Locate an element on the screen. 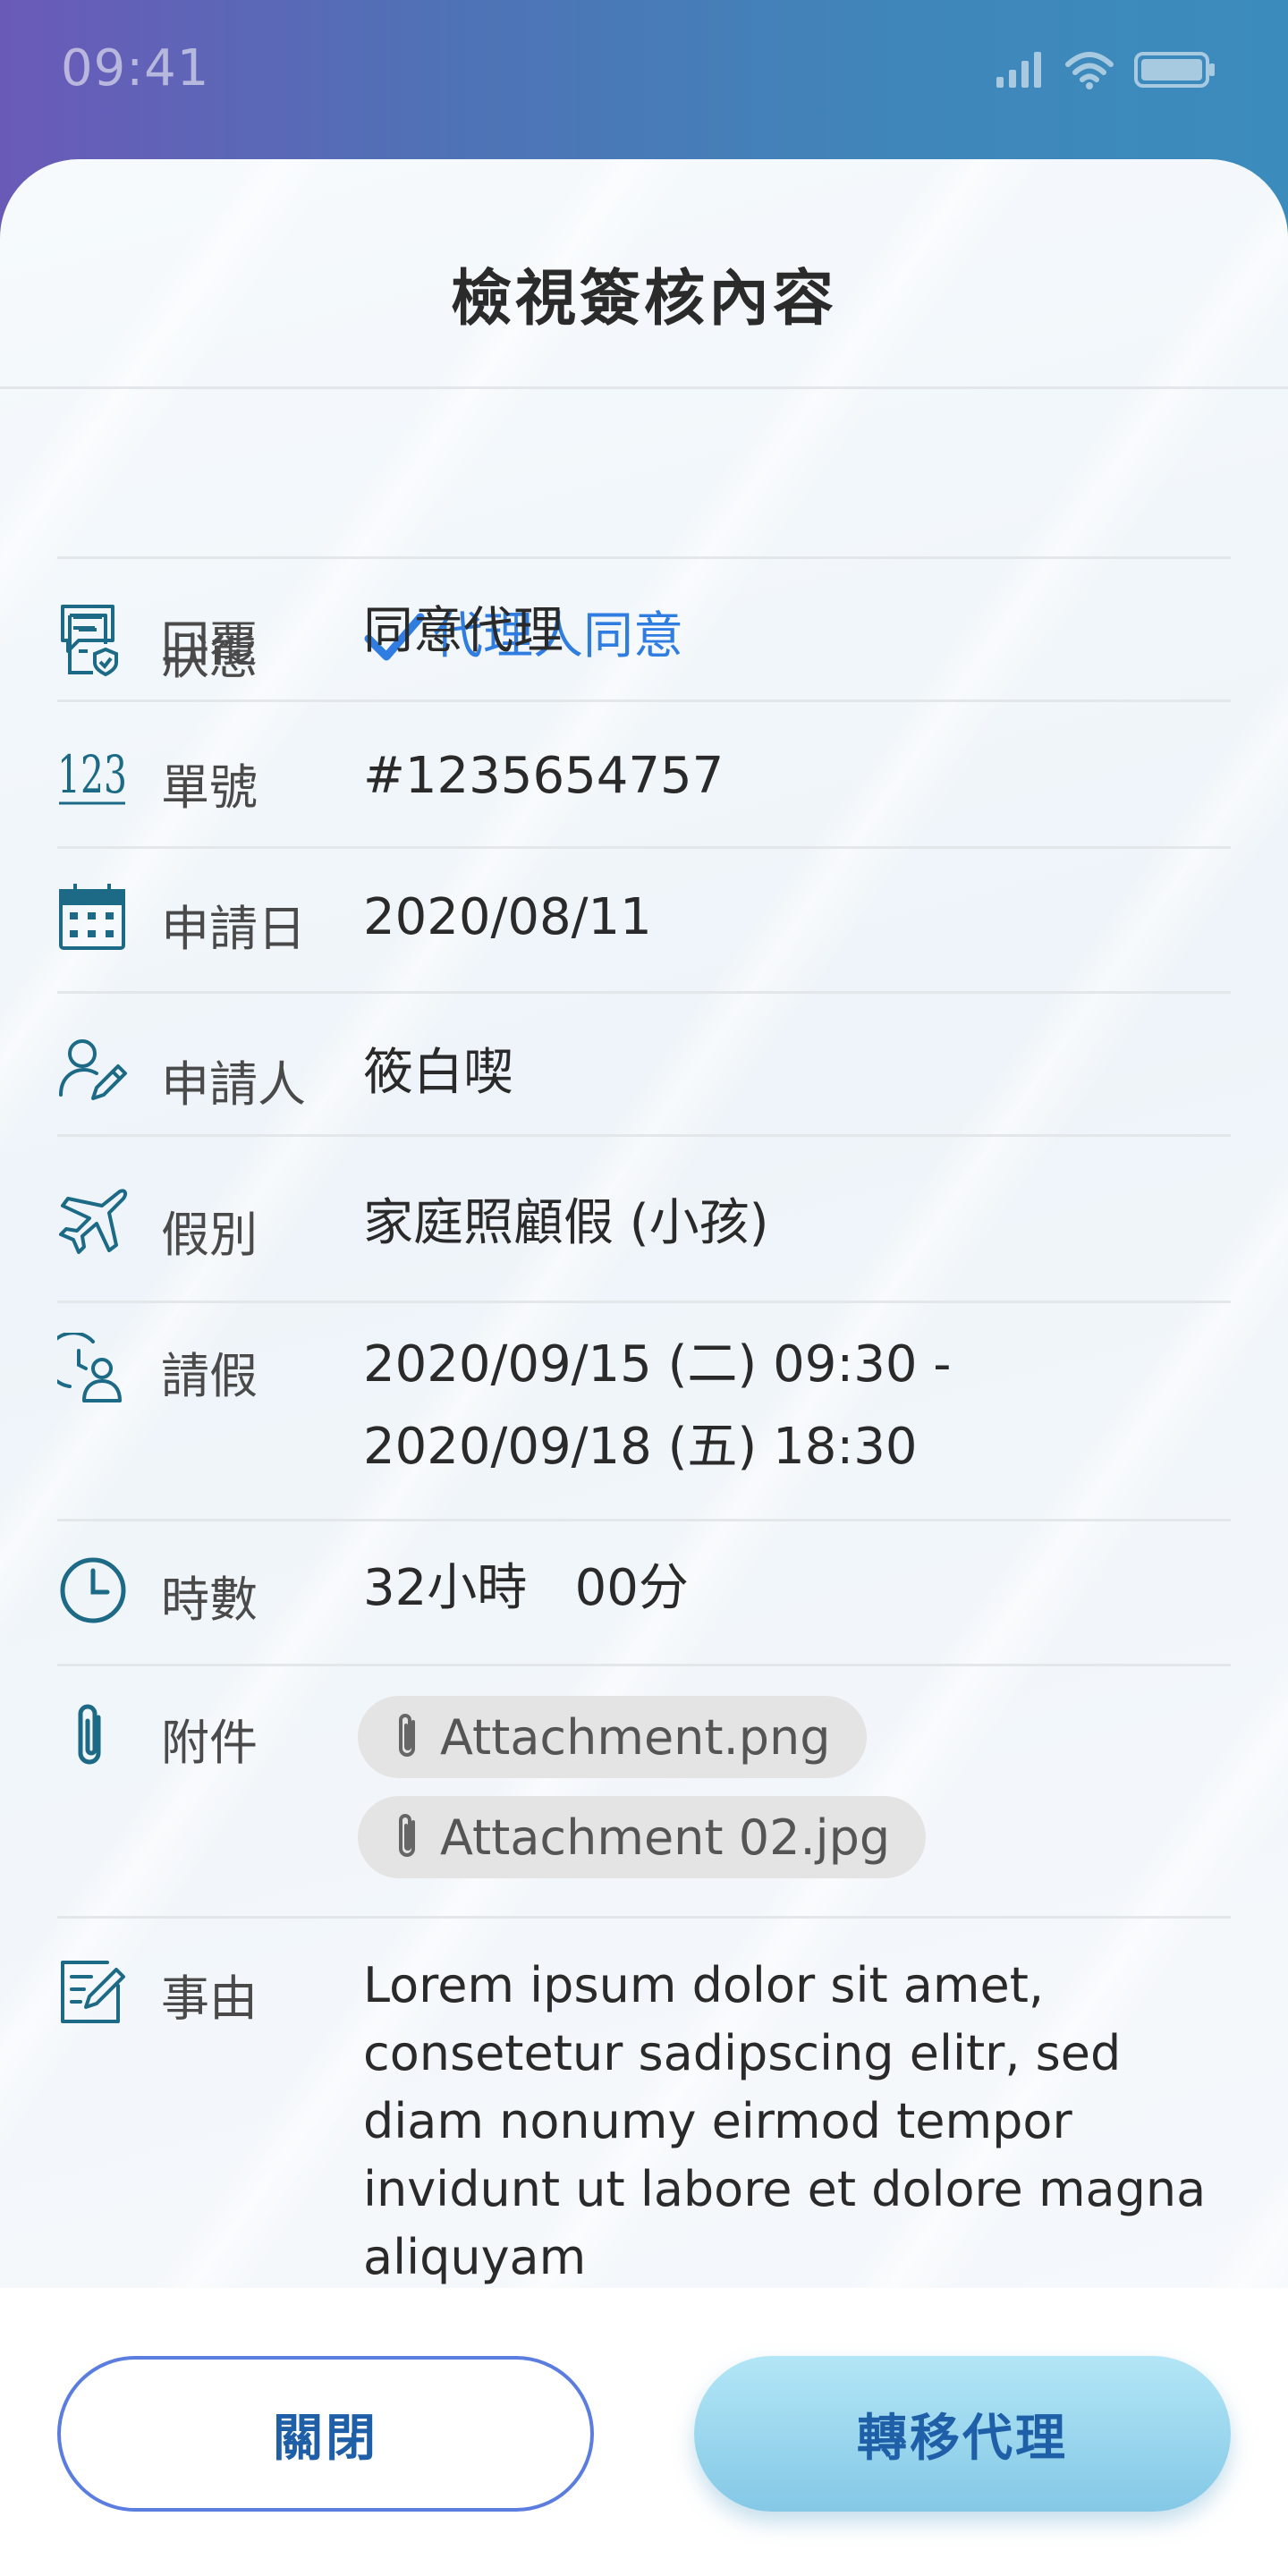 The height and width of the screenshot is (2576, 1288). status-text: 代理人同意 is located at coordinates (558, 636).